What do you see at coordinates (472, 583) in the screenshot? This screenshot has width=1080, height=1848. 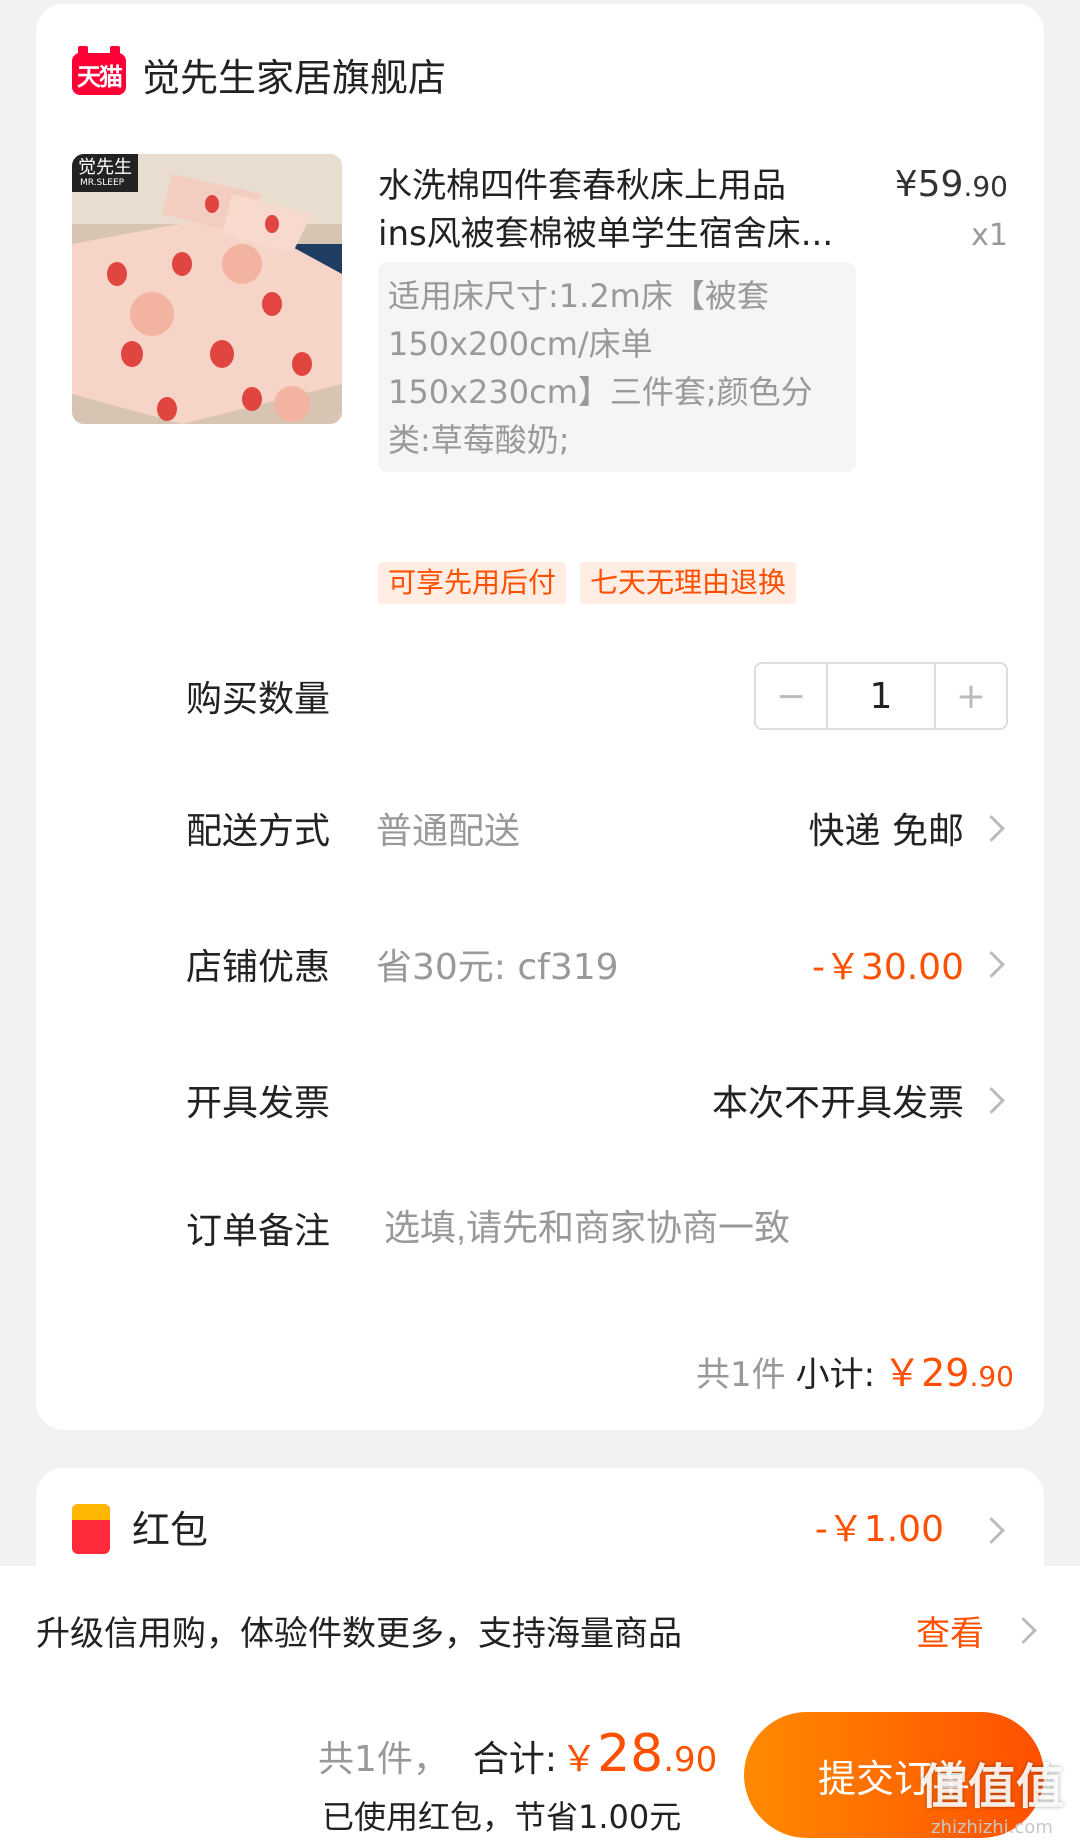 I see `tag-pay-later: 可享先用后付` at bounding box center [472, 583].